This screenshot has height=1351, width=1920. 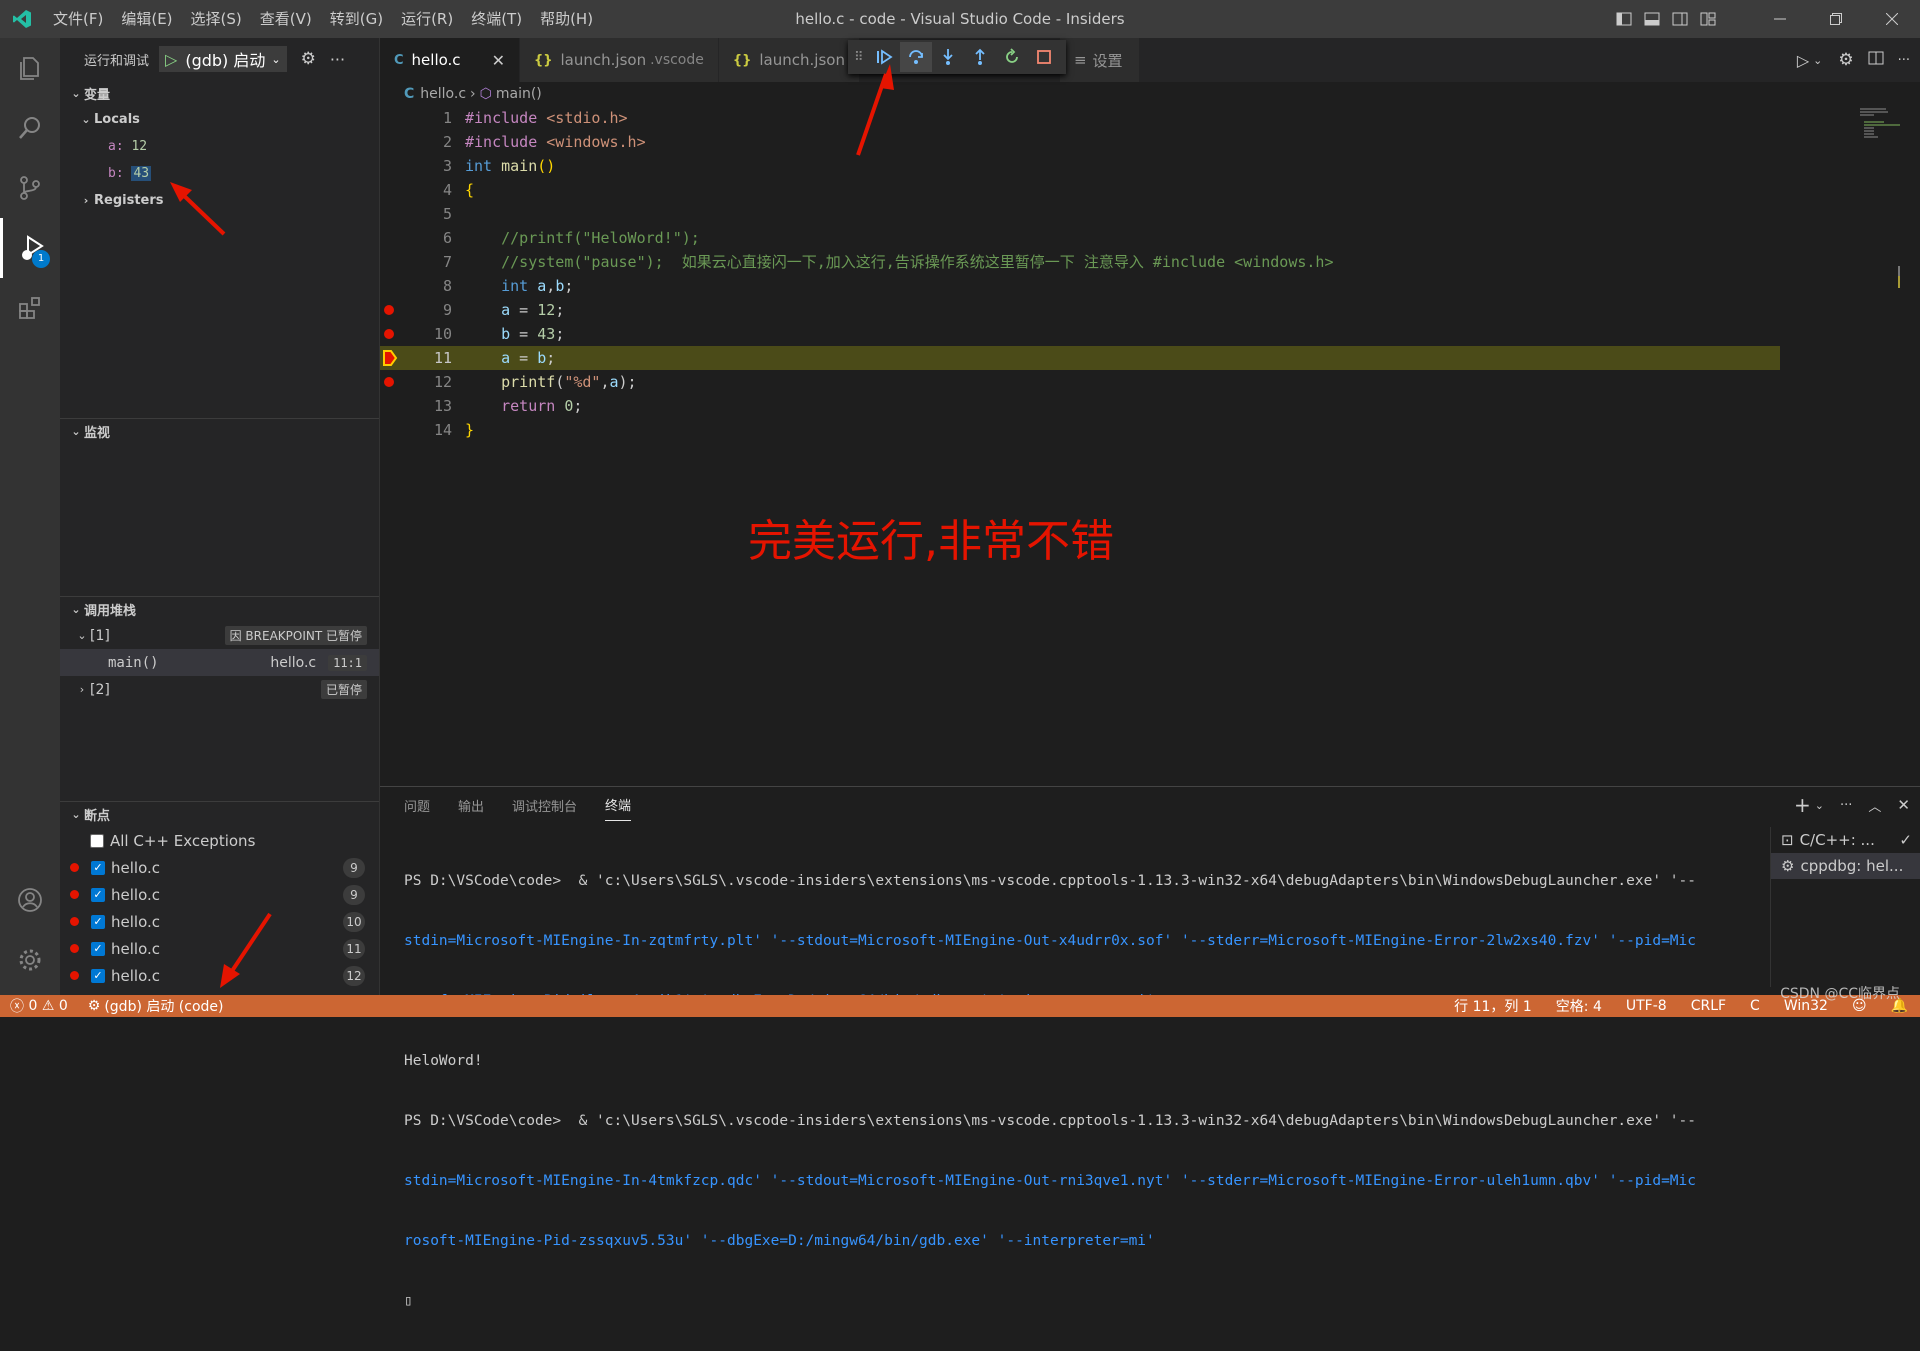 What do you see at coordinates (1493, 1006) in the screenshot?
I see `cursor-position: 行 11，列 1` at bounding box center [1493, 1006].